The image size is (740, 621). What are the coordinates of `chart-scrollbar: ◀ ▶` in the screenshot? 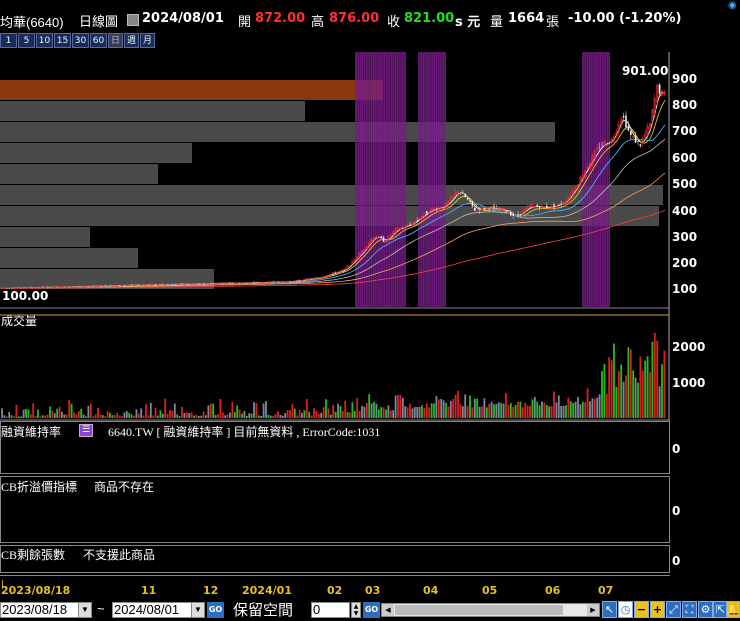 It's located at (490, 610).